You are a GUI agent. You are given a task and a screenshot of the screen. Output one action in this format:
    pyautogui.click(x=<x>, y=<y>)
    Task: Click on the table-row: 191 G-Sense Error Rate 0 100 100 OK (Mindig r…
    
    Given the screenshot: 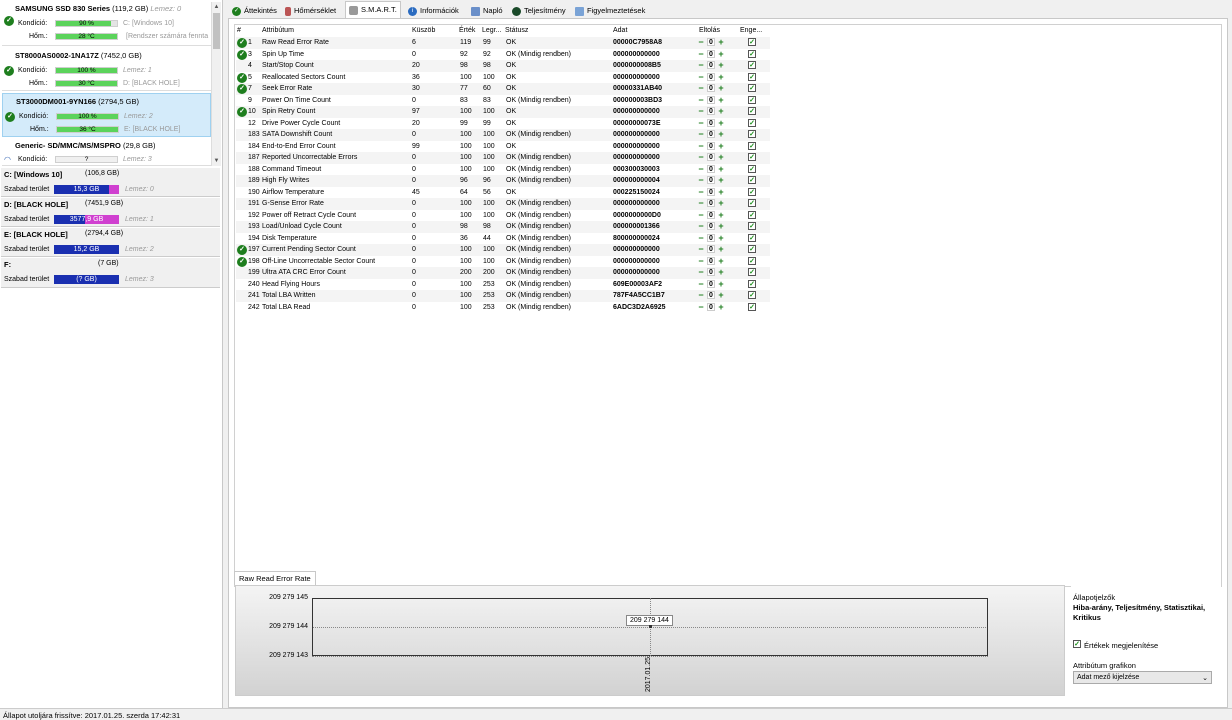 What is the action you would take?
    pyautogui.click(x=503, y=204)
    